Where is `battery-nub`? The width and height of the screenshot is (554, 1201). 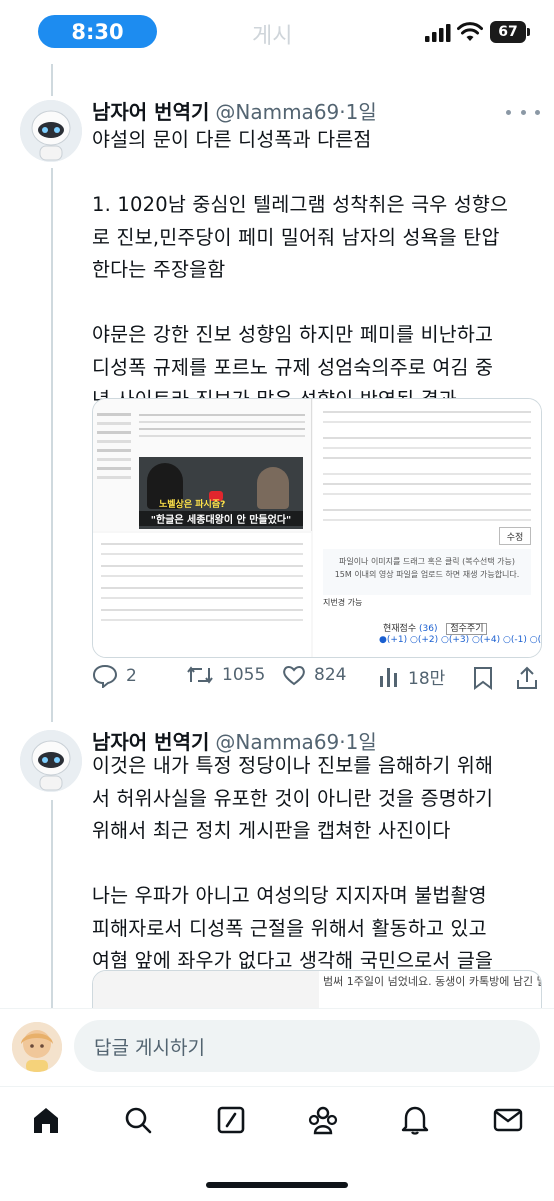 battery-nub is located at coordinates (528, 32).